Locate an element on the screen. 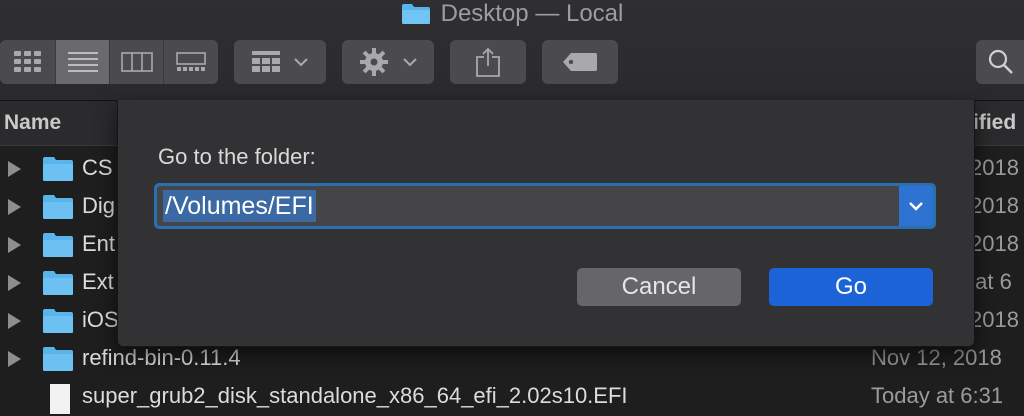  tags-button is located at coordinates (580, 62).